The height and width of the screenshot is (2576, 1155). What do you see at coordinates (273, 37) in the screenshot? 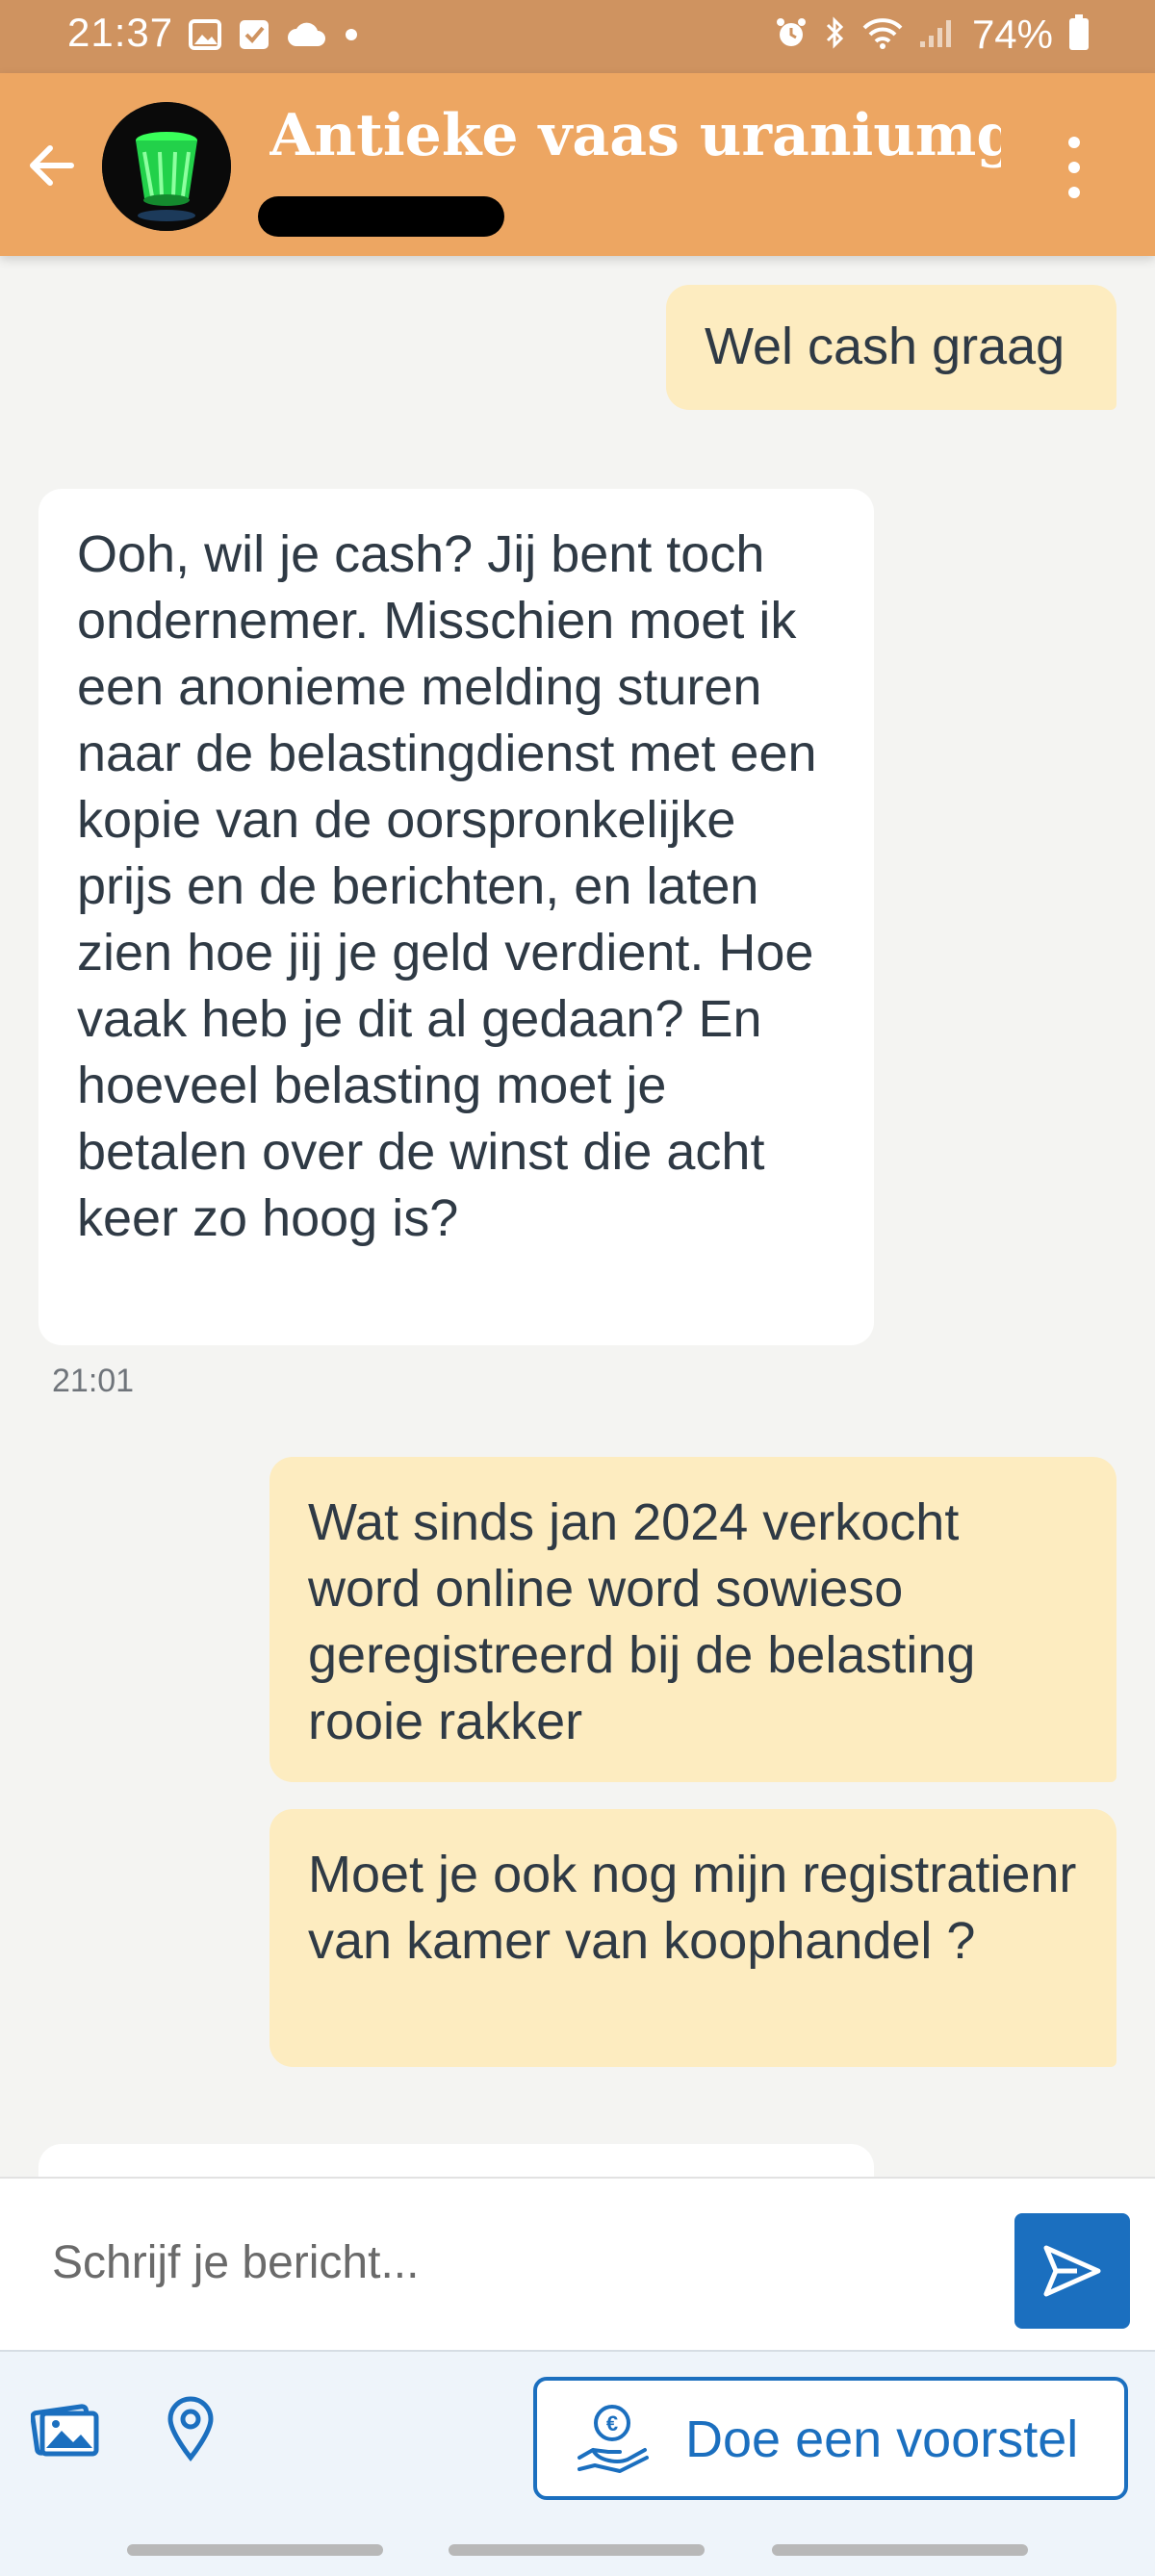
I see `status-notification-icons` at bounding box center [273, 37].